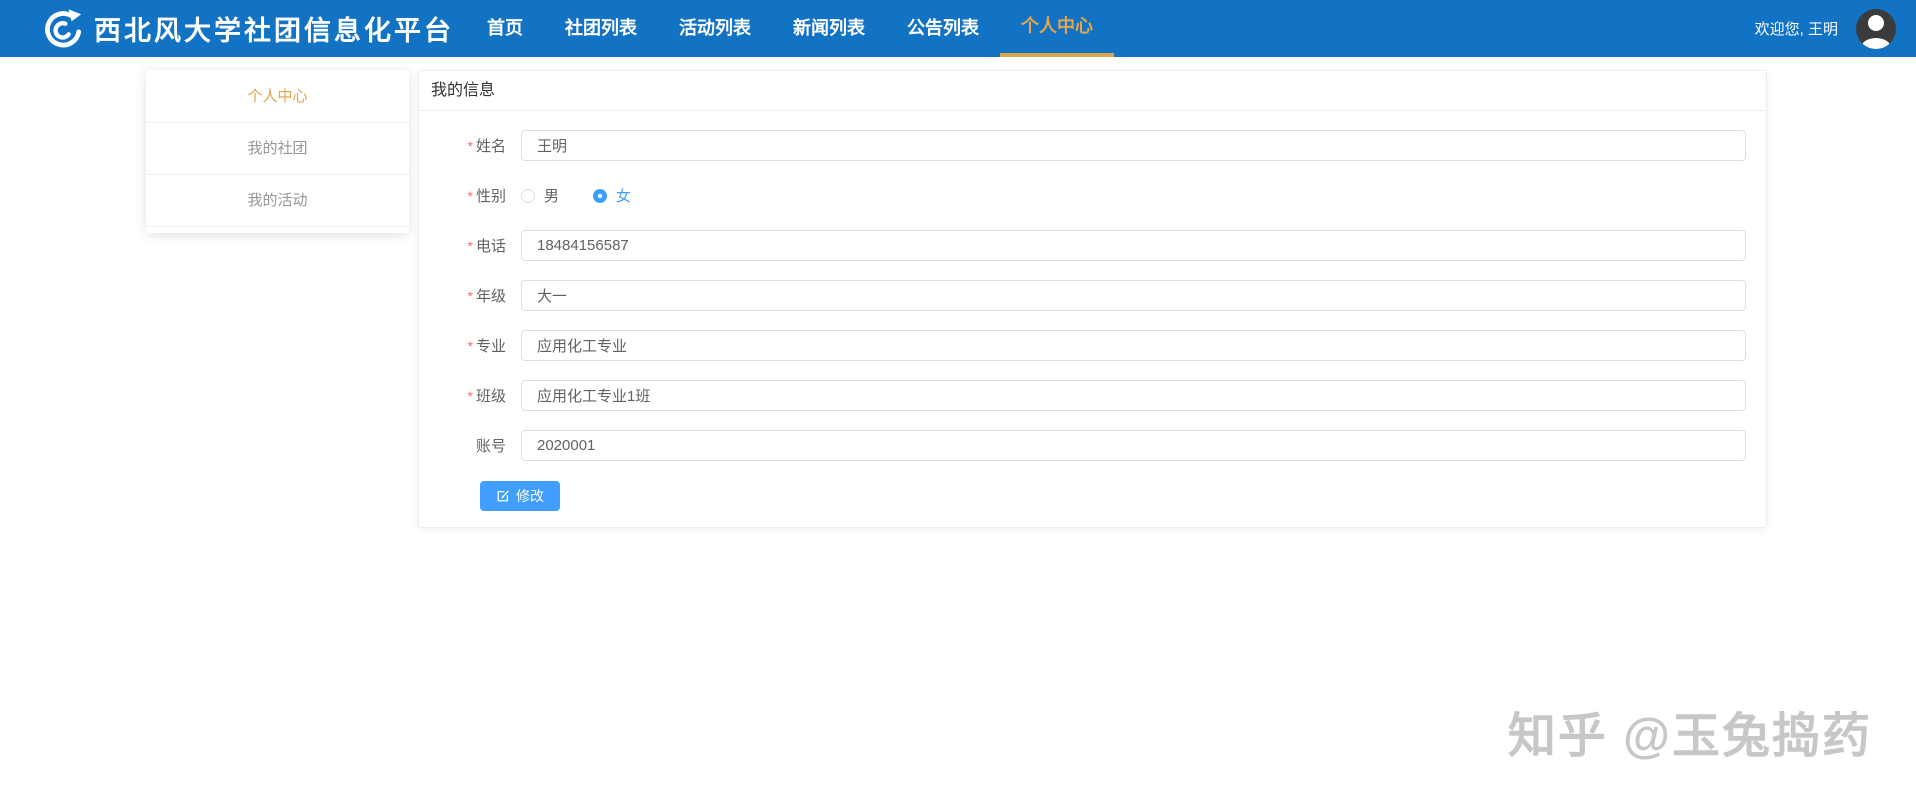 The height and width of the screenshot is (803, 1916). Describe the element at coordinates (505, 28) in the screenshot. I see `nav-item-0: 首页` at that location.